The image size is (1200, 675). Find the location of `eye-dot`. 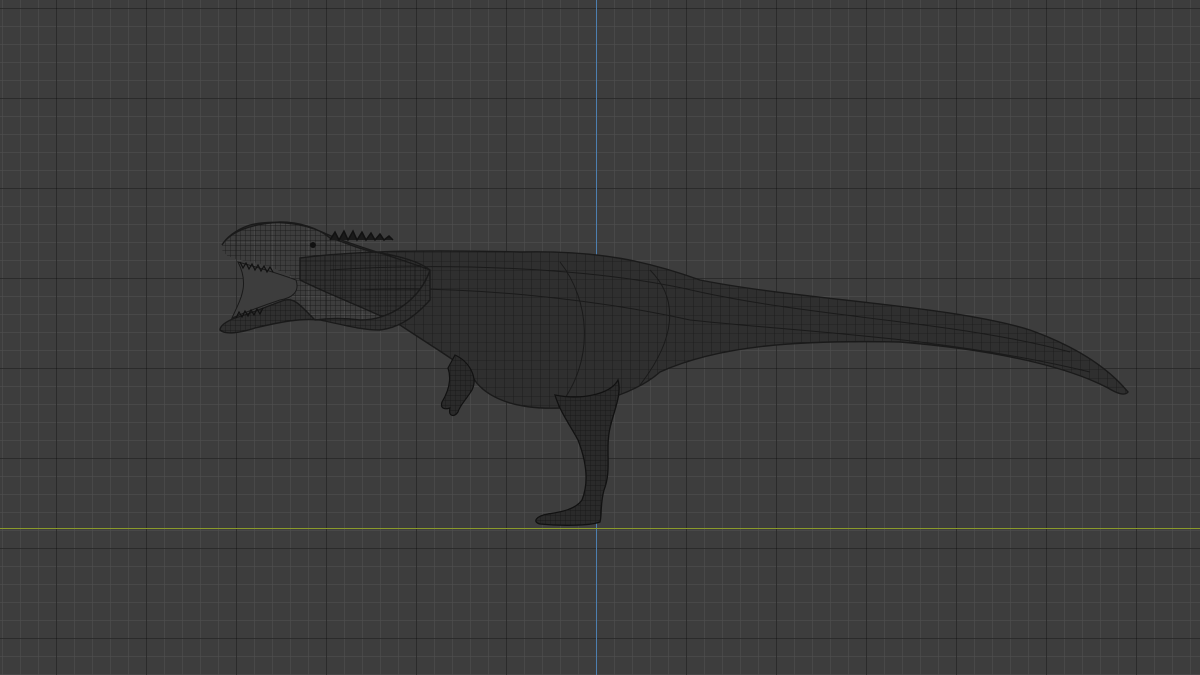

eye-dot is located at coordinates (313, 245).